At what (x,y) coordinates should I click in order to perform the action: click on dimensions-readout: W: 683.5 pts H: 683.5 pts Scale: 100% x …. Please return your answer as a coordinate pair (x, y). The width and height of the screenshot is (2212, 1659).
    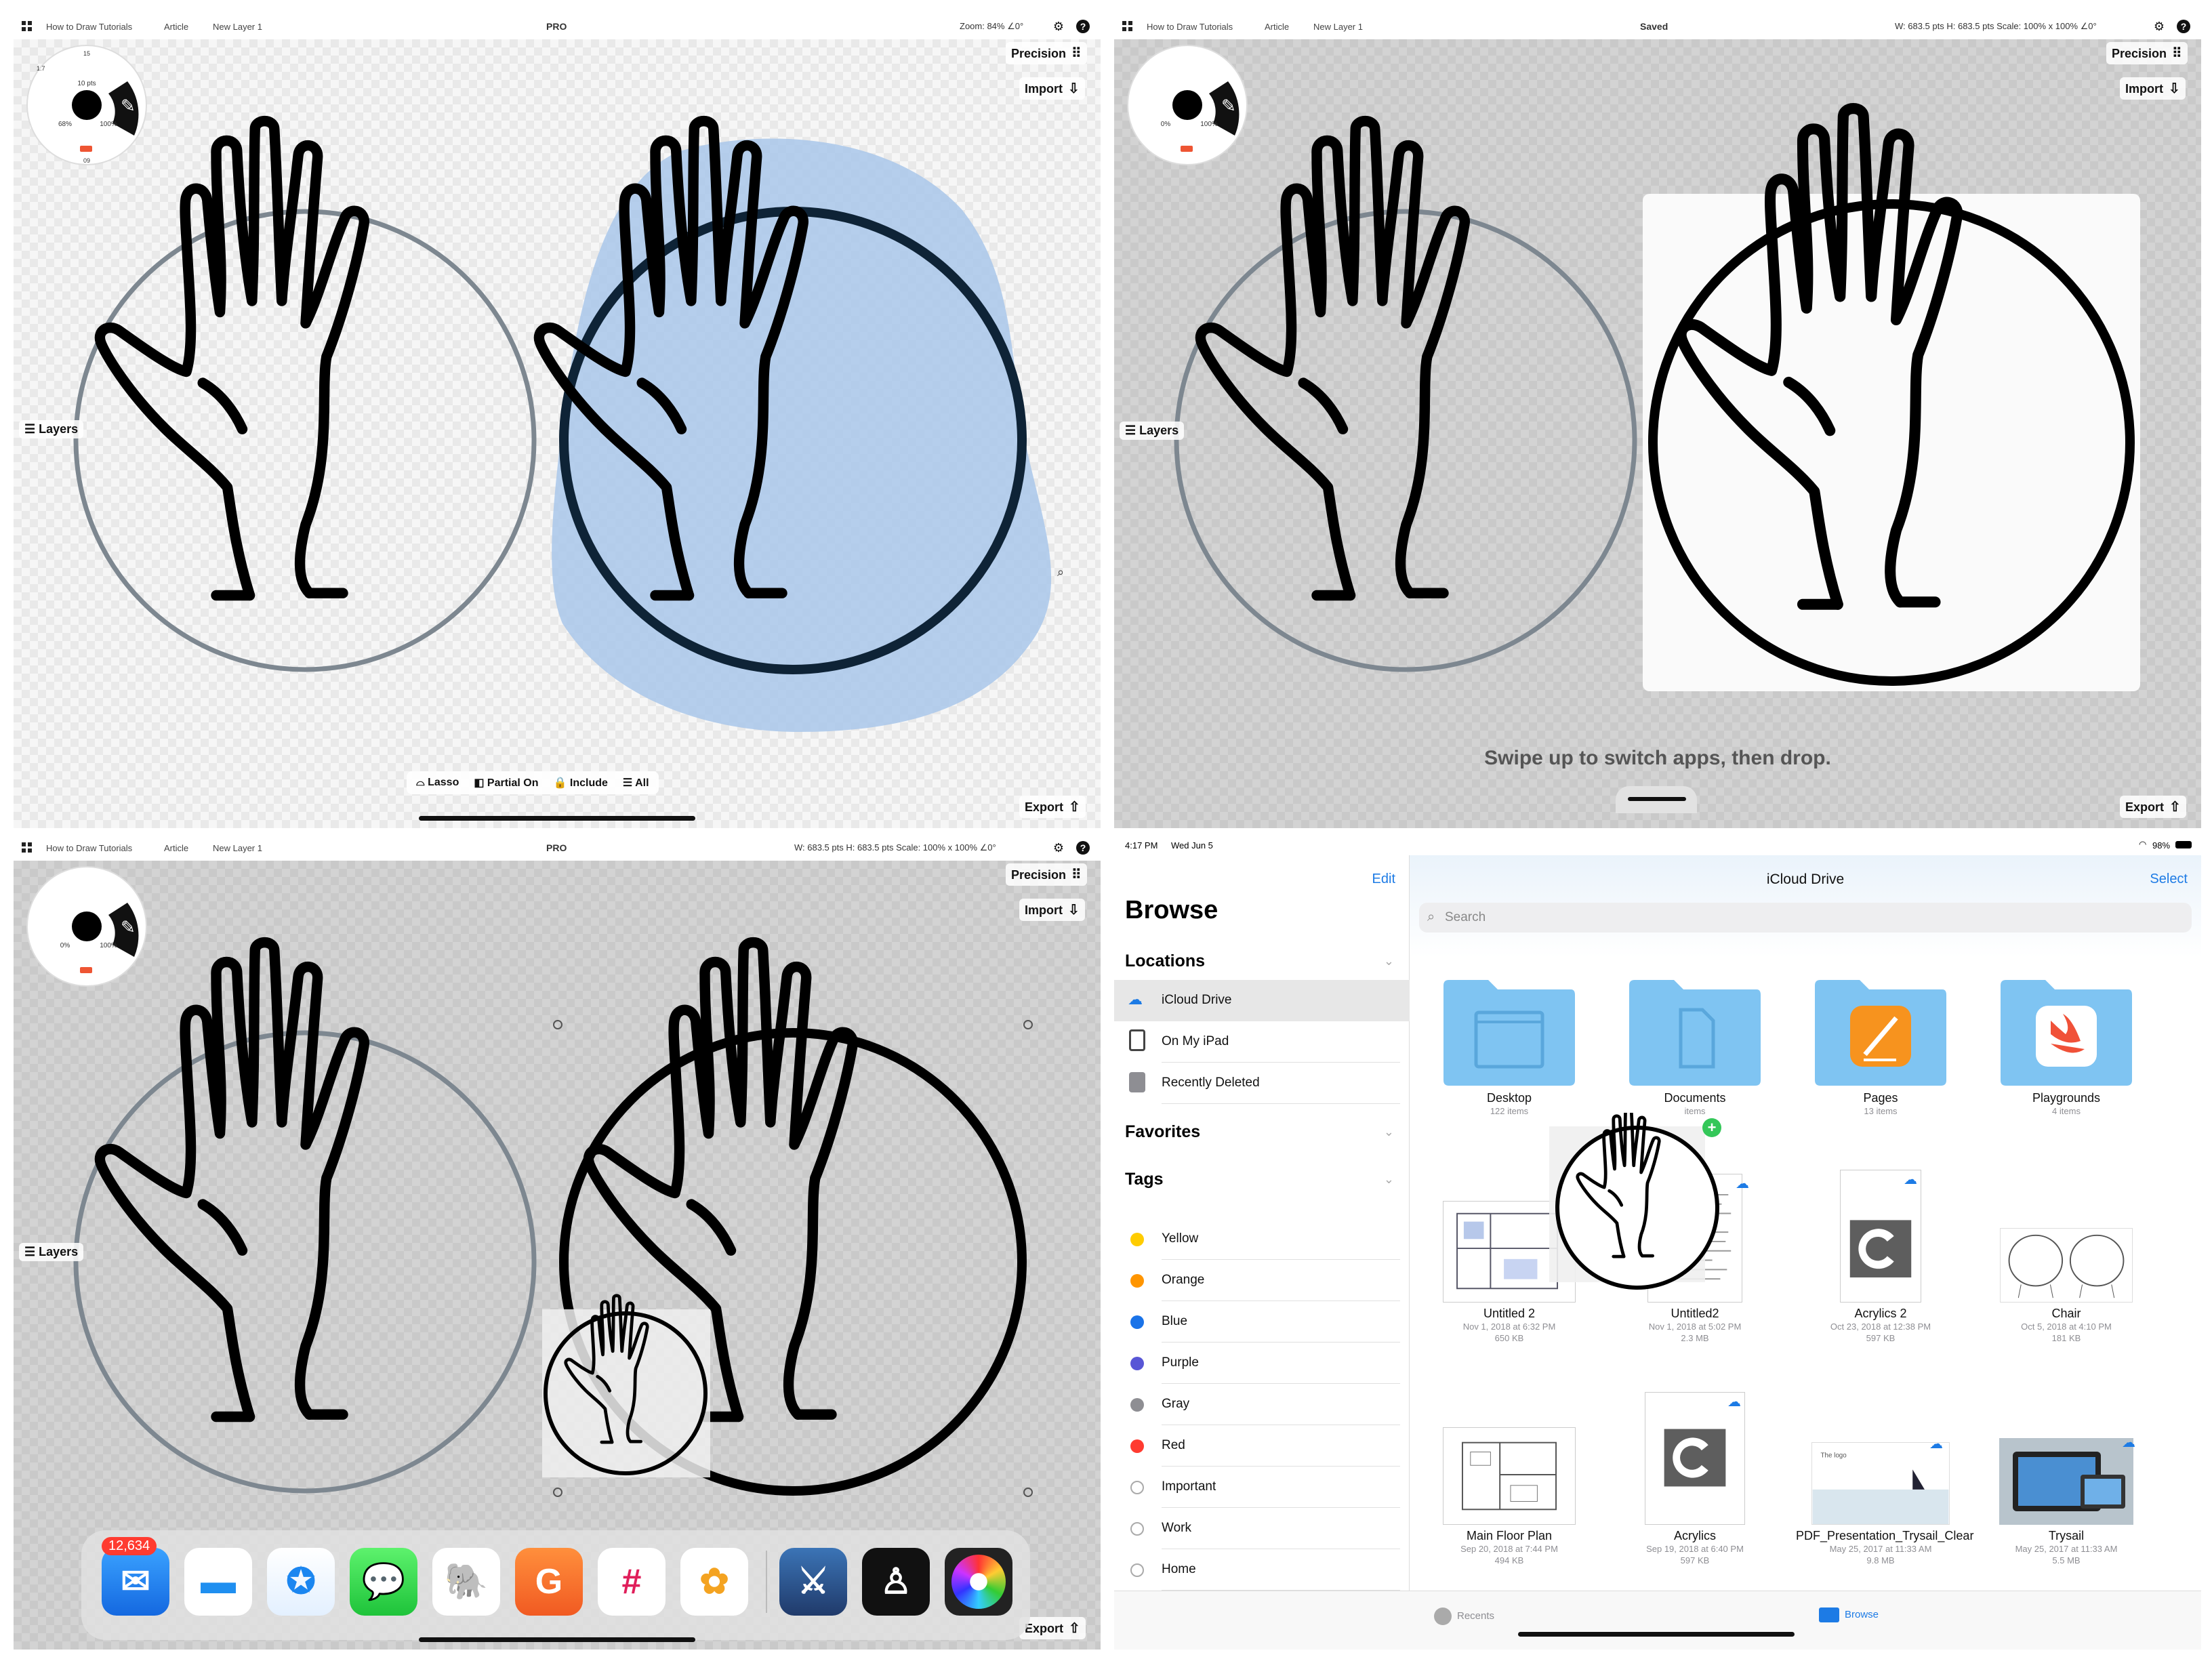
    Looking at the image, I should click on (895, 847).